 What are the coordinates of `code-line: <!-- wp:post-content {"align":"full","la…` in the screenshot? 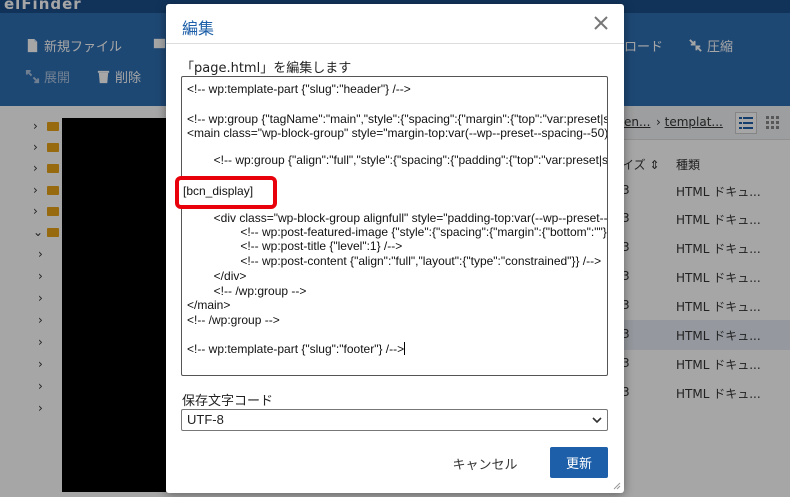 It's located at (394, 261).